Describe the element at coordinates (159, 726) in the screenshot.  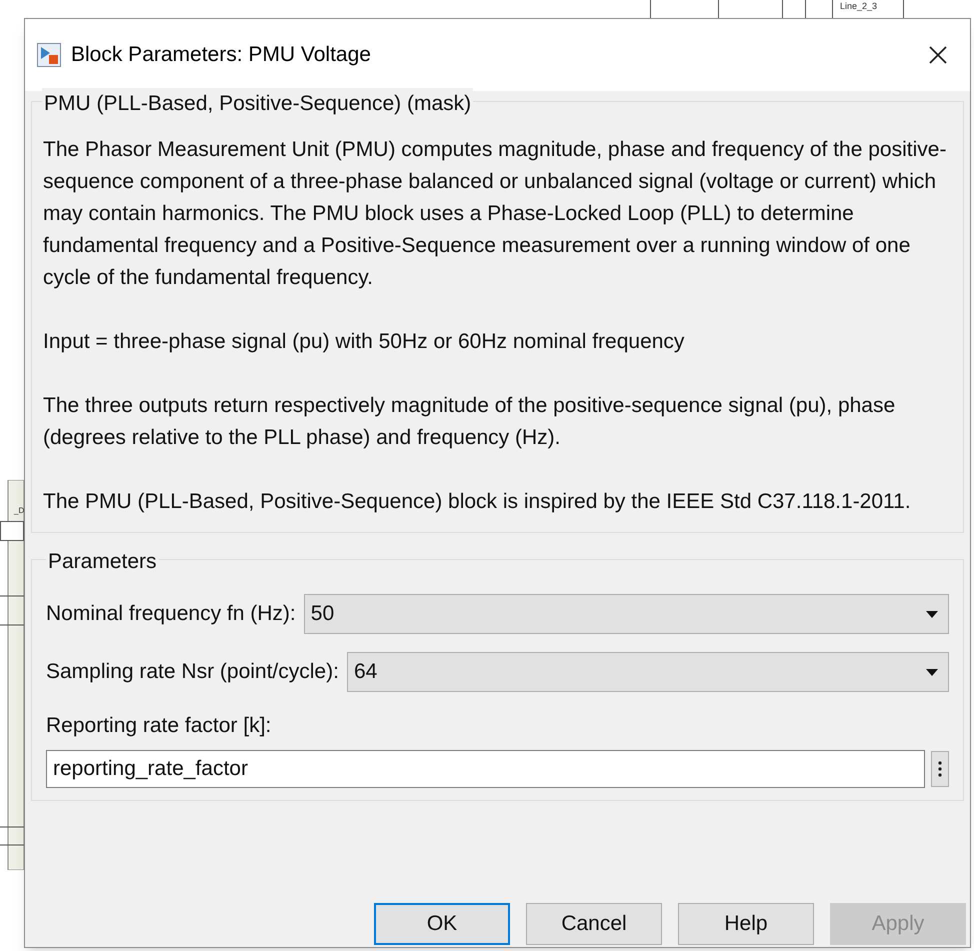
I see `parameter-label: Reporting rate factor [k]:` at that location.